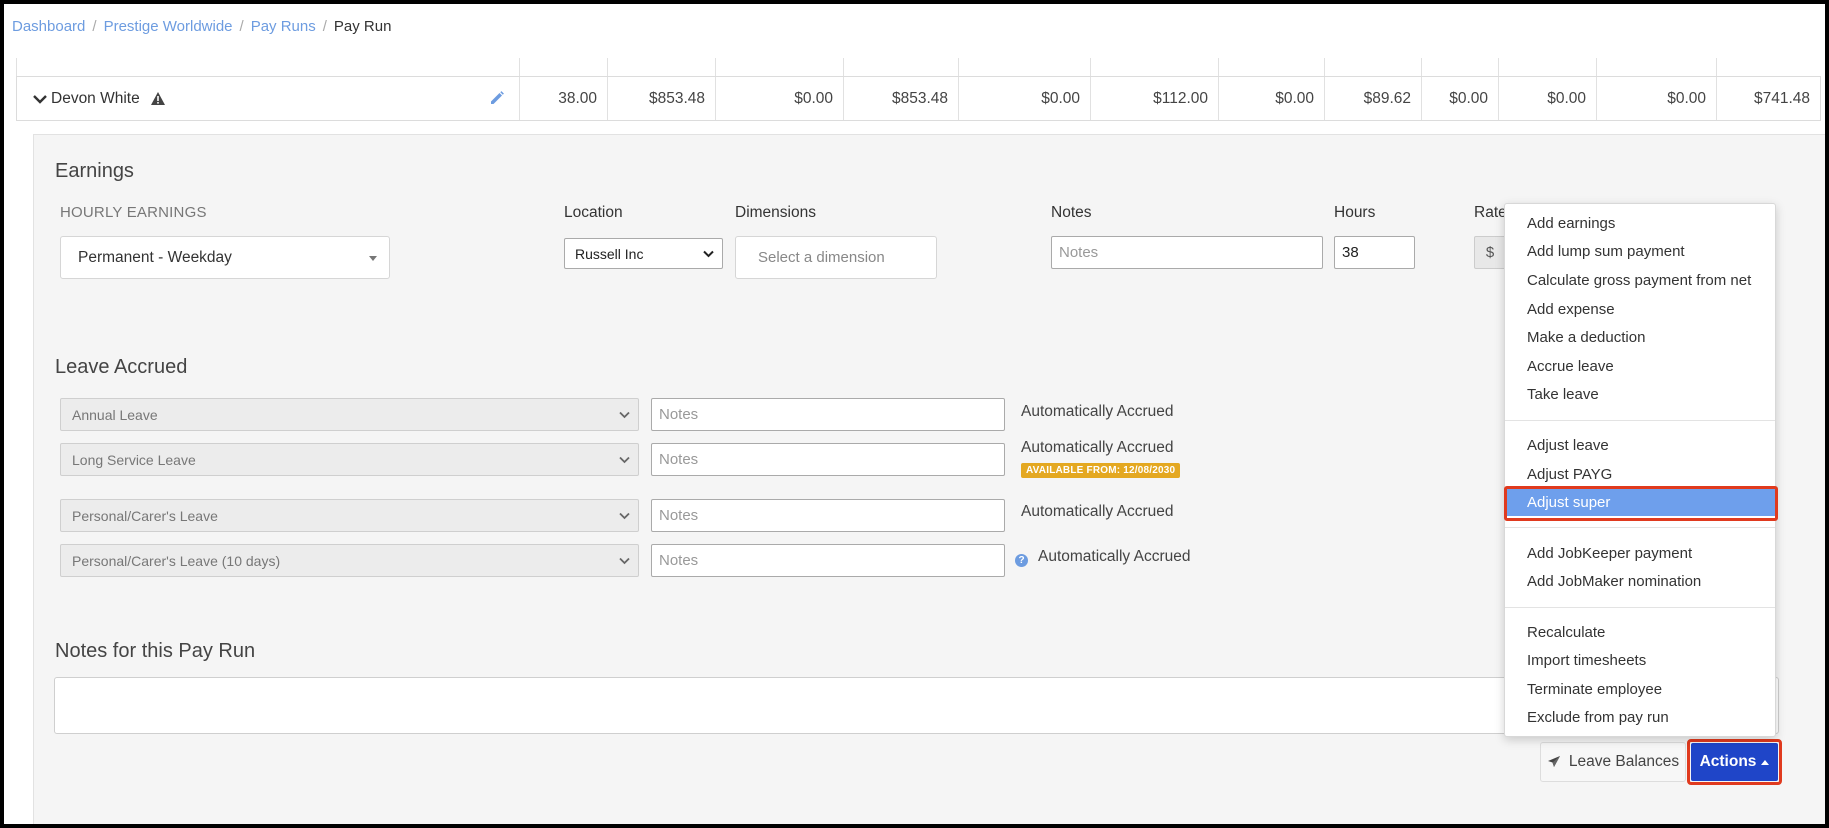 The height and width of the screenshot is (828, 1829). I want to click on earnings-notes-placeholder: Notes, so click(1079, 252).